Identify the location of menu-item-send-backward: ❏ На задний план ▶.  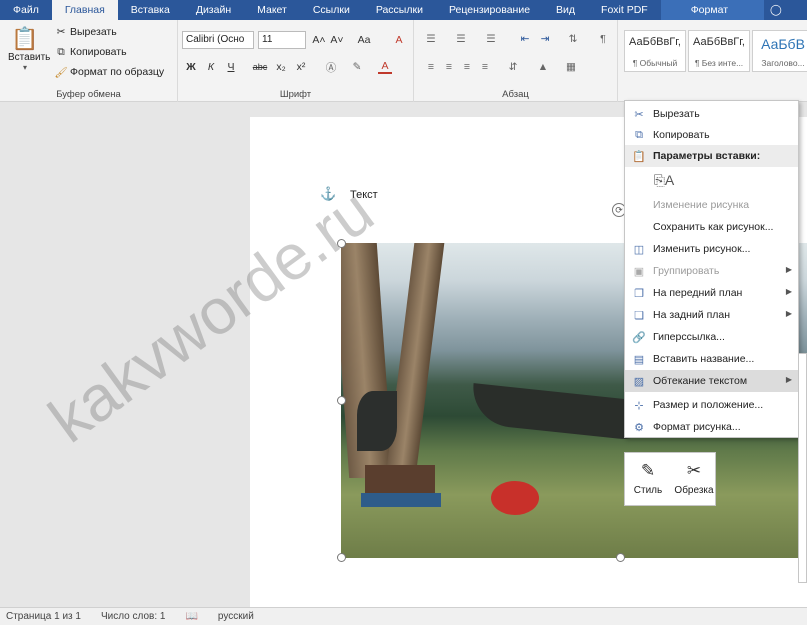
(711, 315).